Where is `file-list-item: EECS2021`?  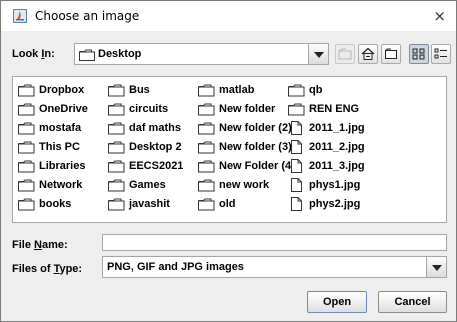 file-list-item: EECS2021 is located at coordinates (145, 166).